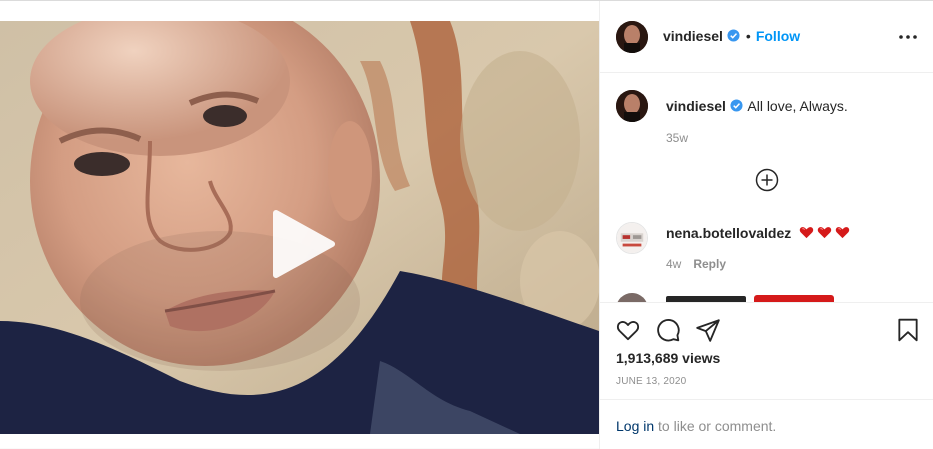 This screenshot has width=933, height=449. Describe the element at coordinates (693, 36) in the screenshot. I see `author-username: vindiesel` at that location.